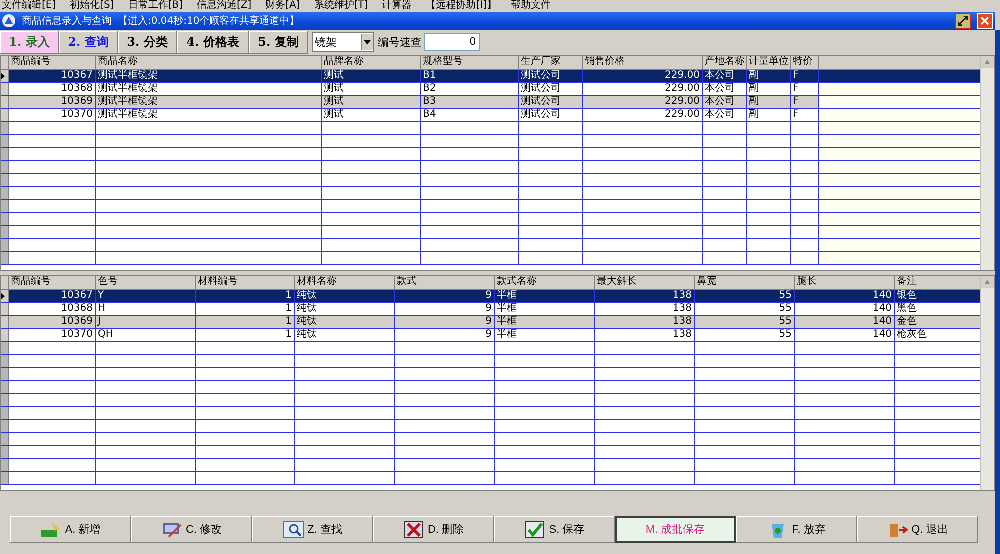  I want to click on toolbar-button: F. 放弃, so click(796, 529).